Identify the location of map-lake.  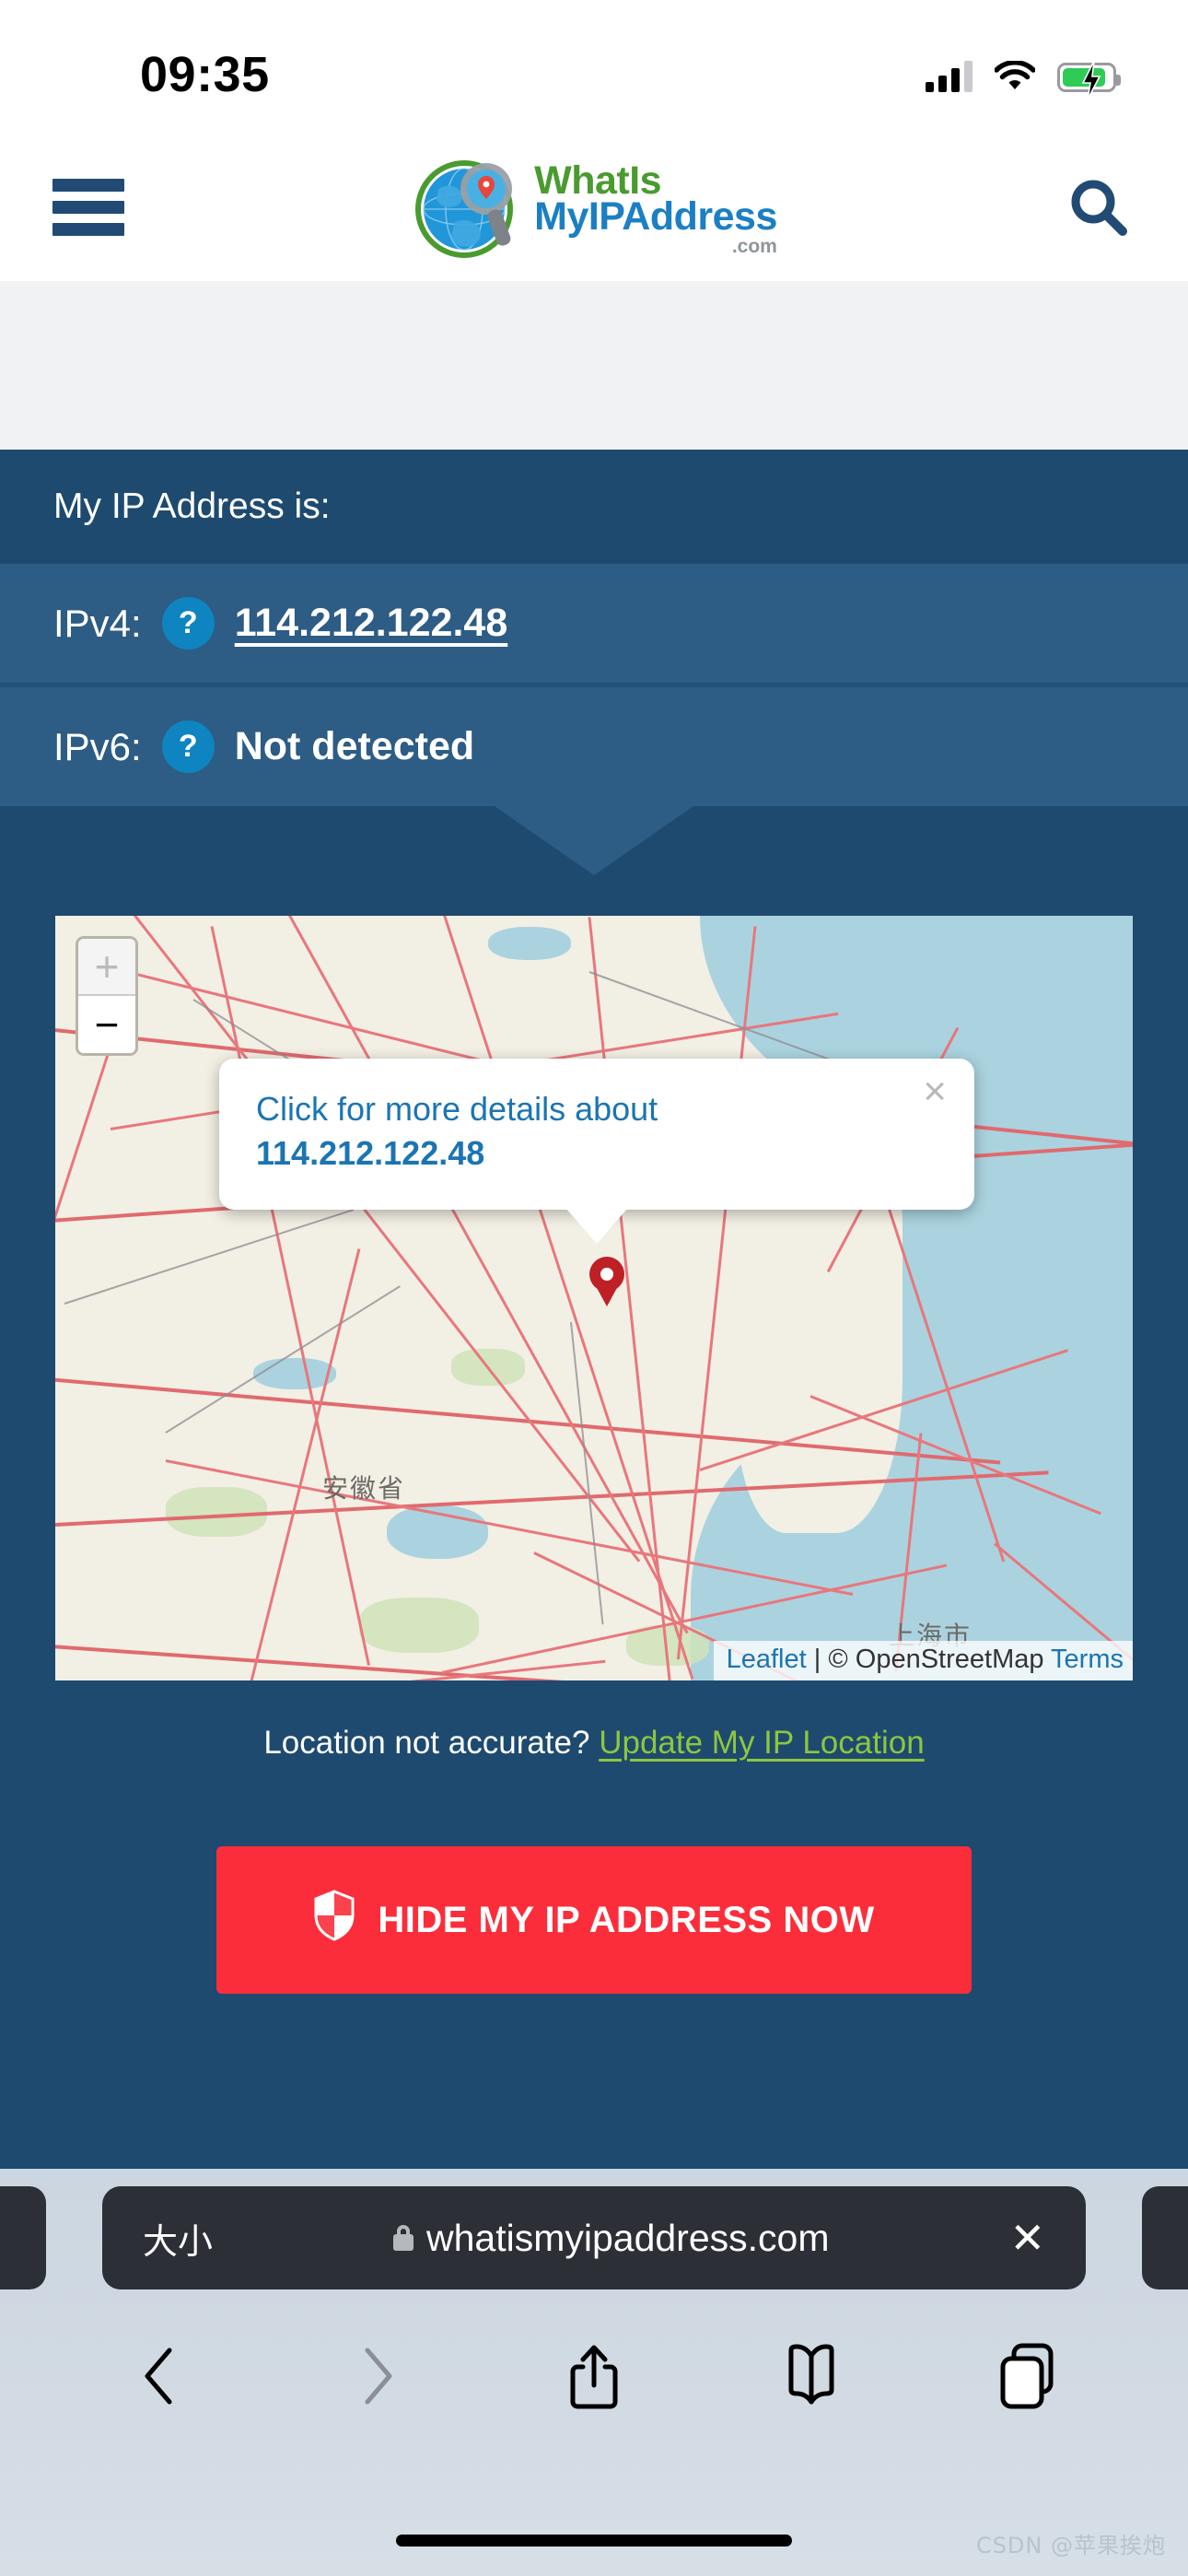
(529, 943).